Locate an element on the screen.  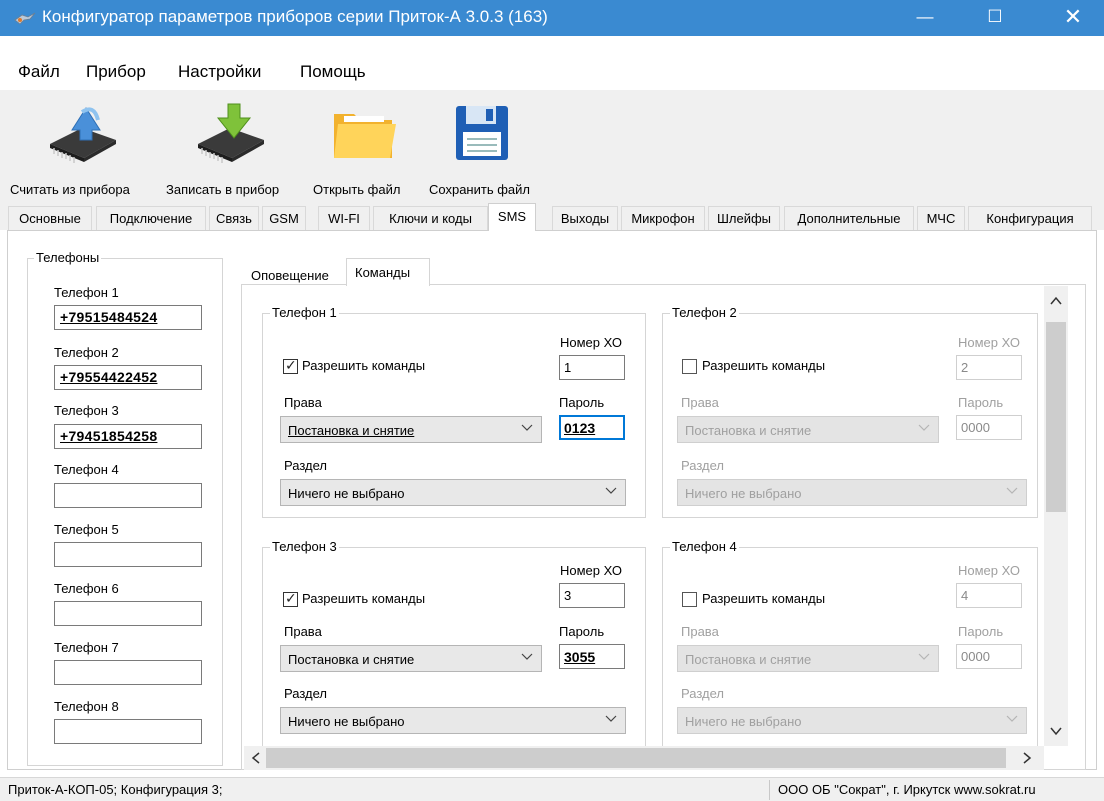
open-file-button: Открыть файл is located at coordinates (365, 145).